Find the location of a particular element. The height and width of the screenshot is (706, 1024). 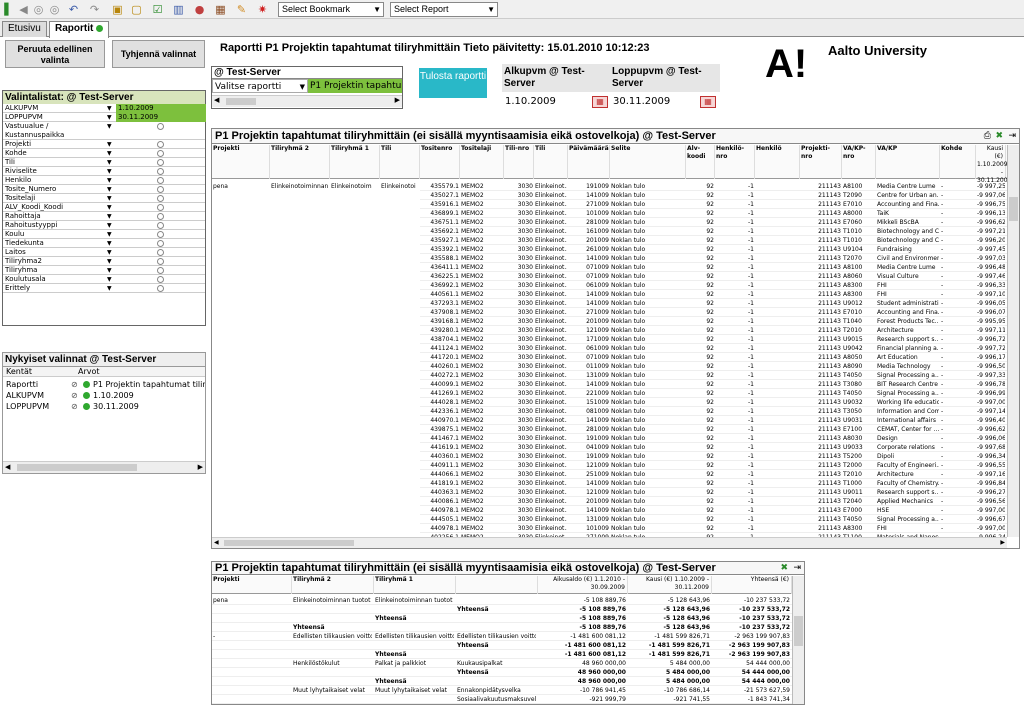

table-cell: 439168.1 is located at coordinates (440, 321).